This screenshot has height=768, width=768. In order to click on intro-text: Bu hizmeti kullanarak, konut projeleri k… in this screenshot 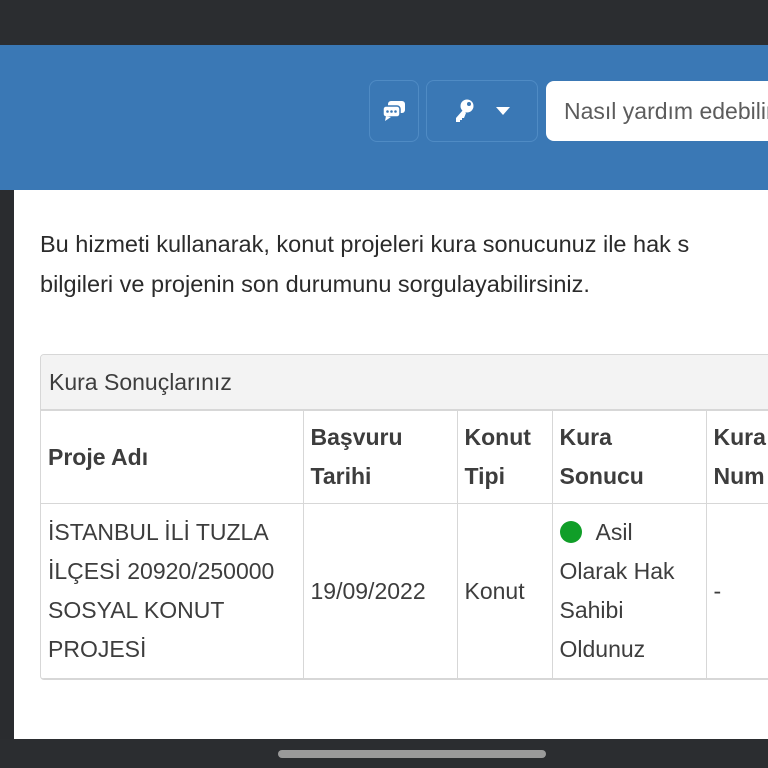, I will do `click(404, 264)`.